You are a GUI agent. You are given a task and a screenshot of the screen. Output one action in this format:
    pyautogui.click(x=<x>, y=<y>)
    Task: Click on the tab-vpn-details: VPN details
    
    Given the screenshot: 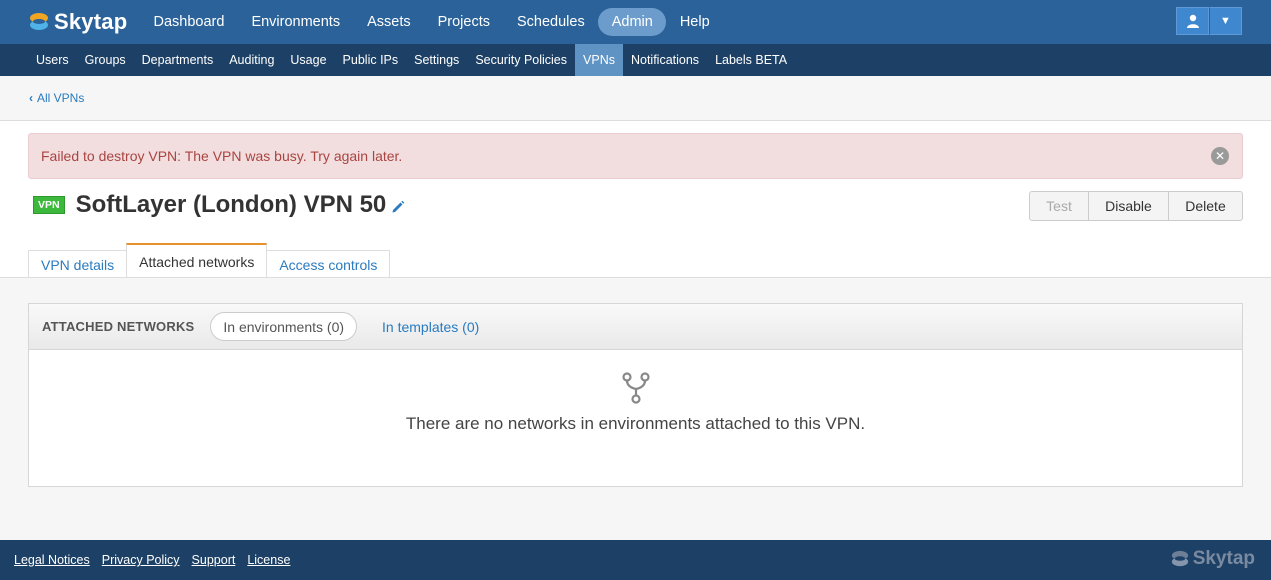 What is the action you would take?
    pyautogui.click(x=78, y=264)
    